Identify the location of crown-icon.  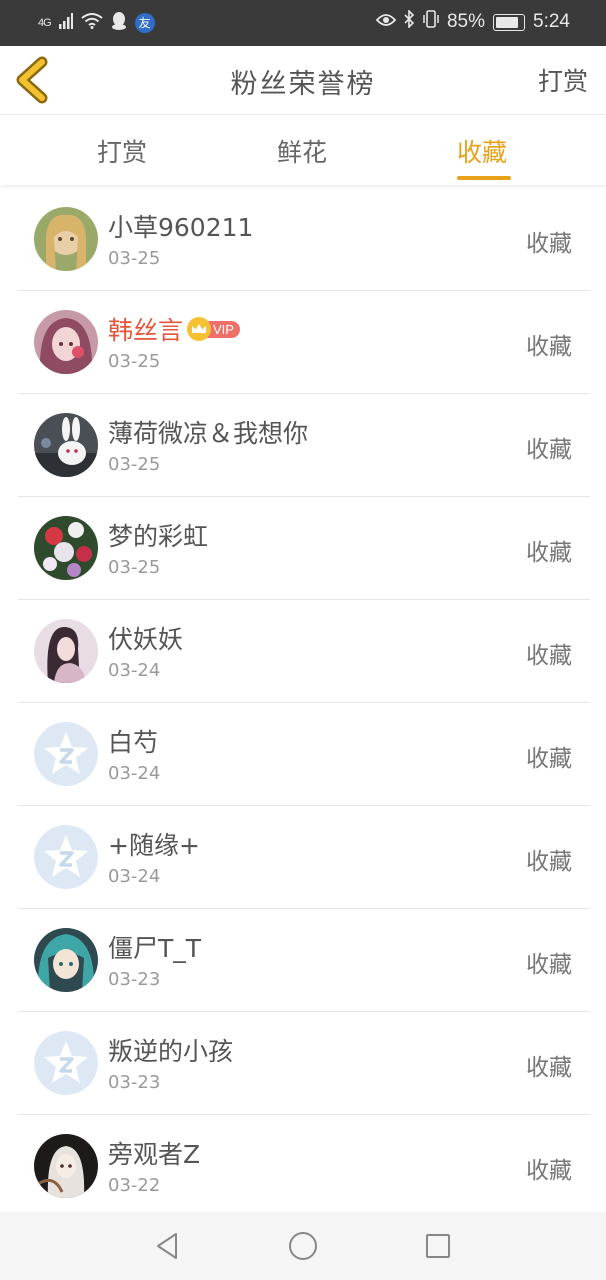
(199, 329).